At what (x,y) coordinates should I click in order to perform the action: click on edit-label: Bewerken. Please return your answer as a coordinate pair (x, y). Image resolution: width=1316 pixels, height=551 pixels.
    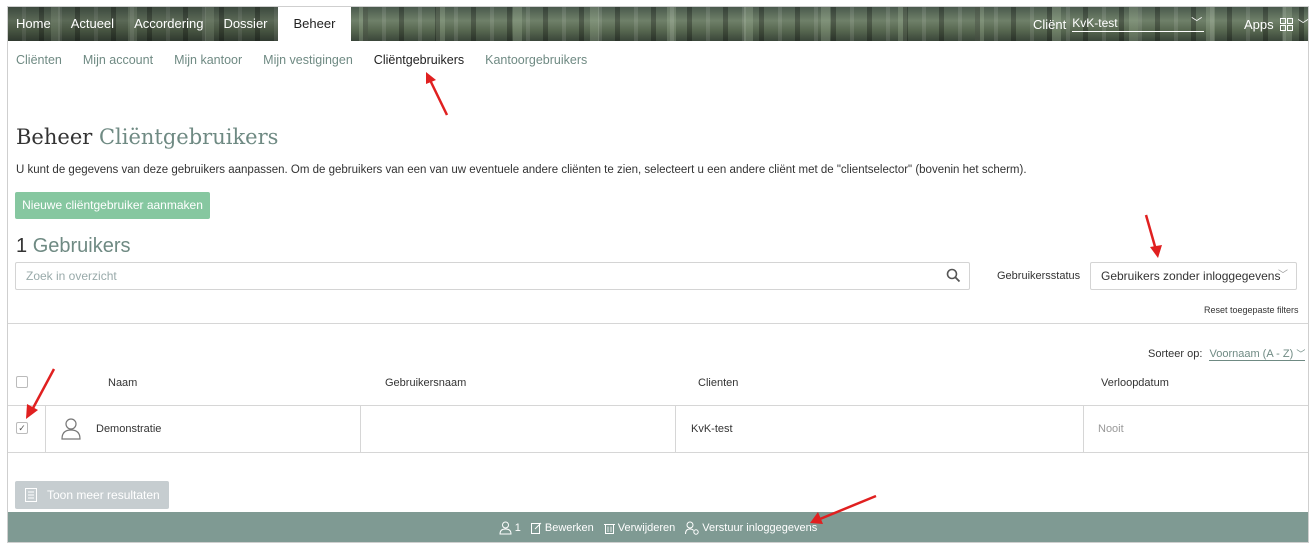
    Looking at the image, I should click on (569, 528).